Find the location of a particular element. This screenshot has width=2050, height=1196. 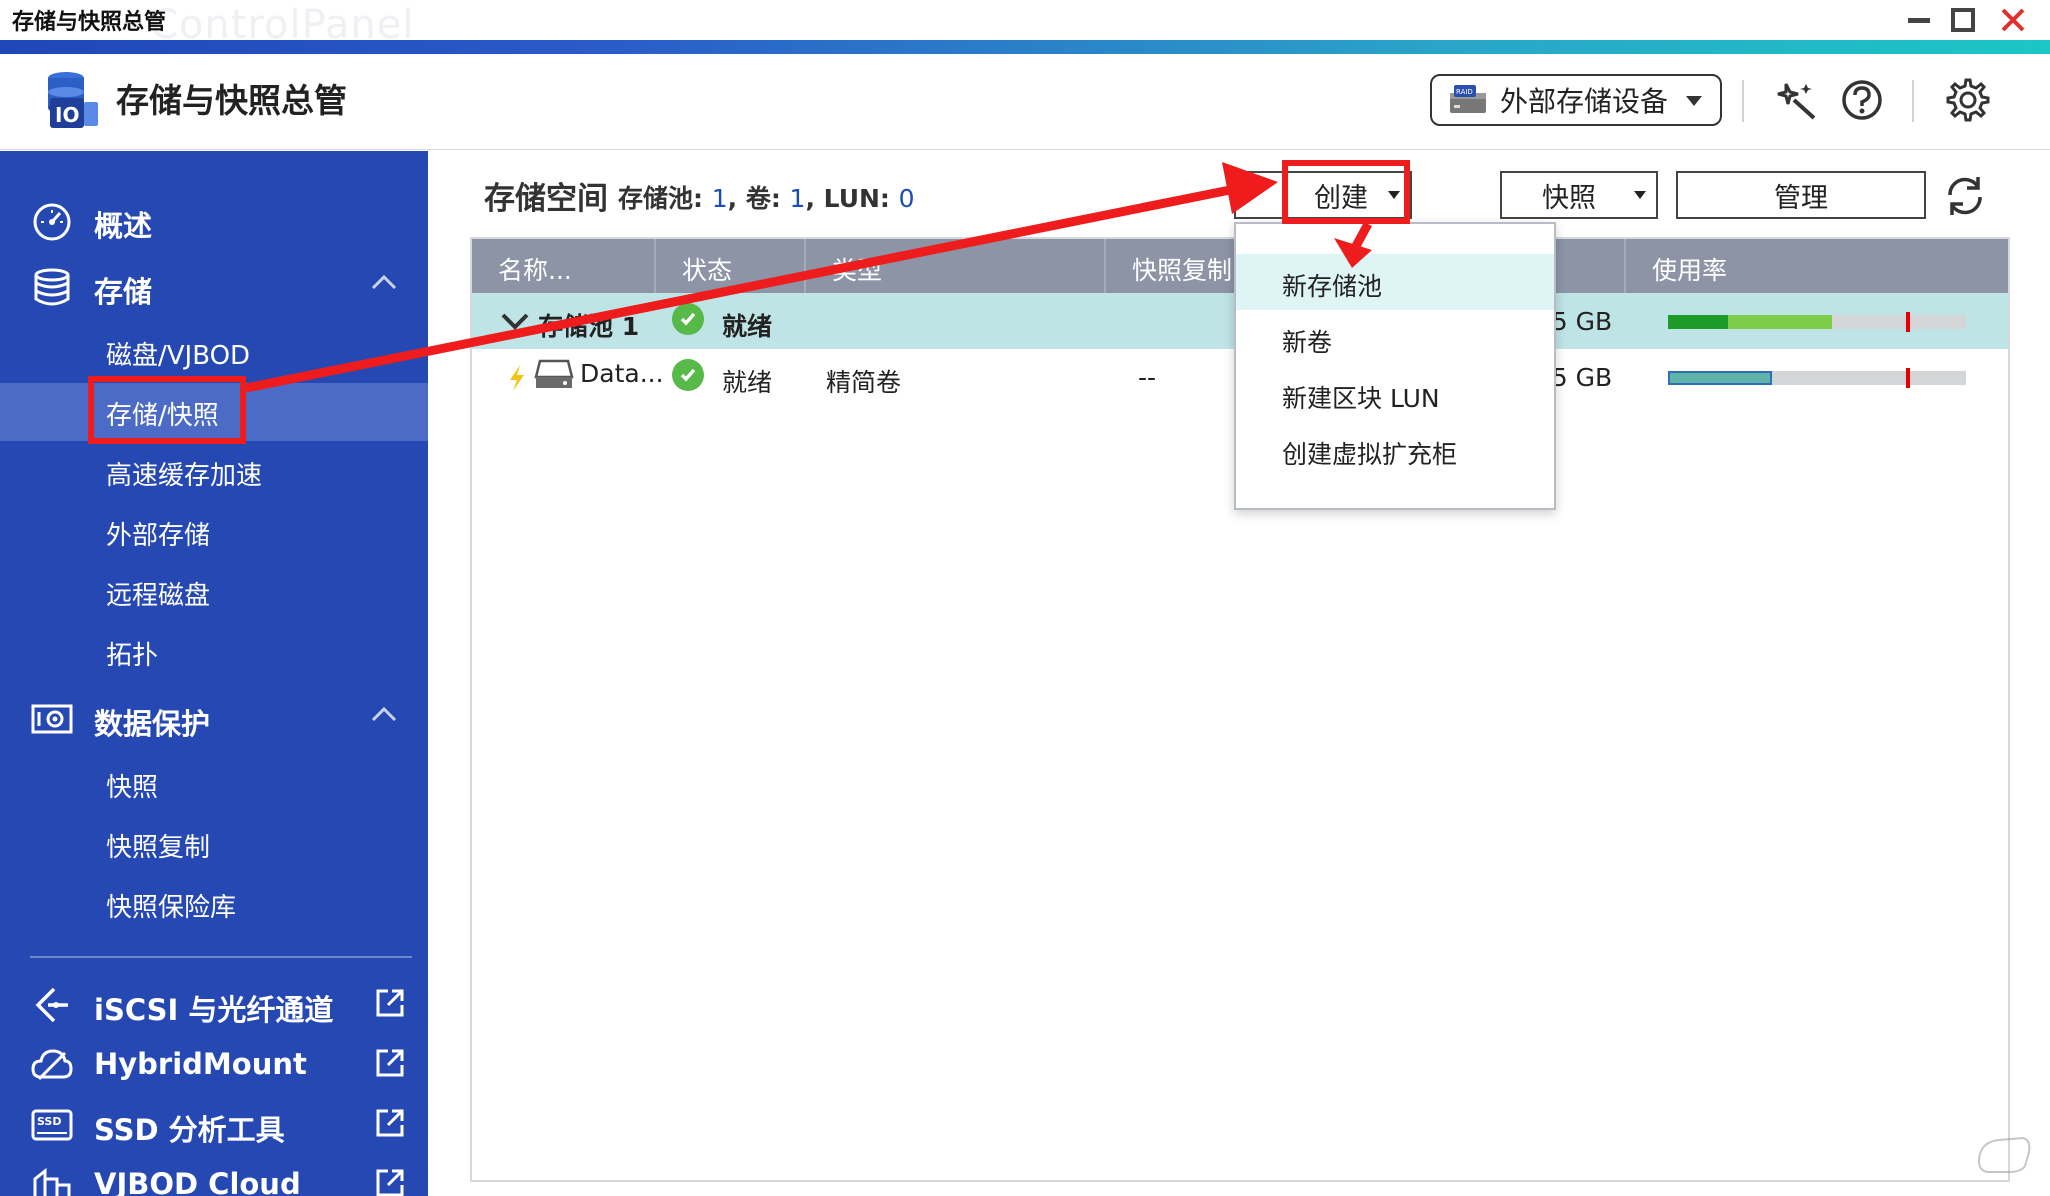

volume-count: 1 is located at coordinates (797, 198).